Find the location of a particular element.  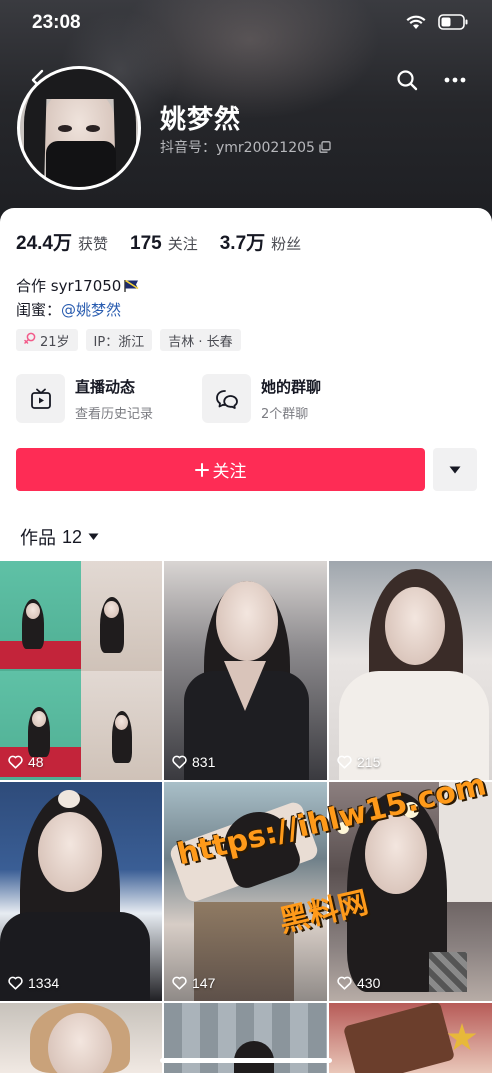

stat-likes: 24.4万 获赞 is located at coordinates (62, 241).